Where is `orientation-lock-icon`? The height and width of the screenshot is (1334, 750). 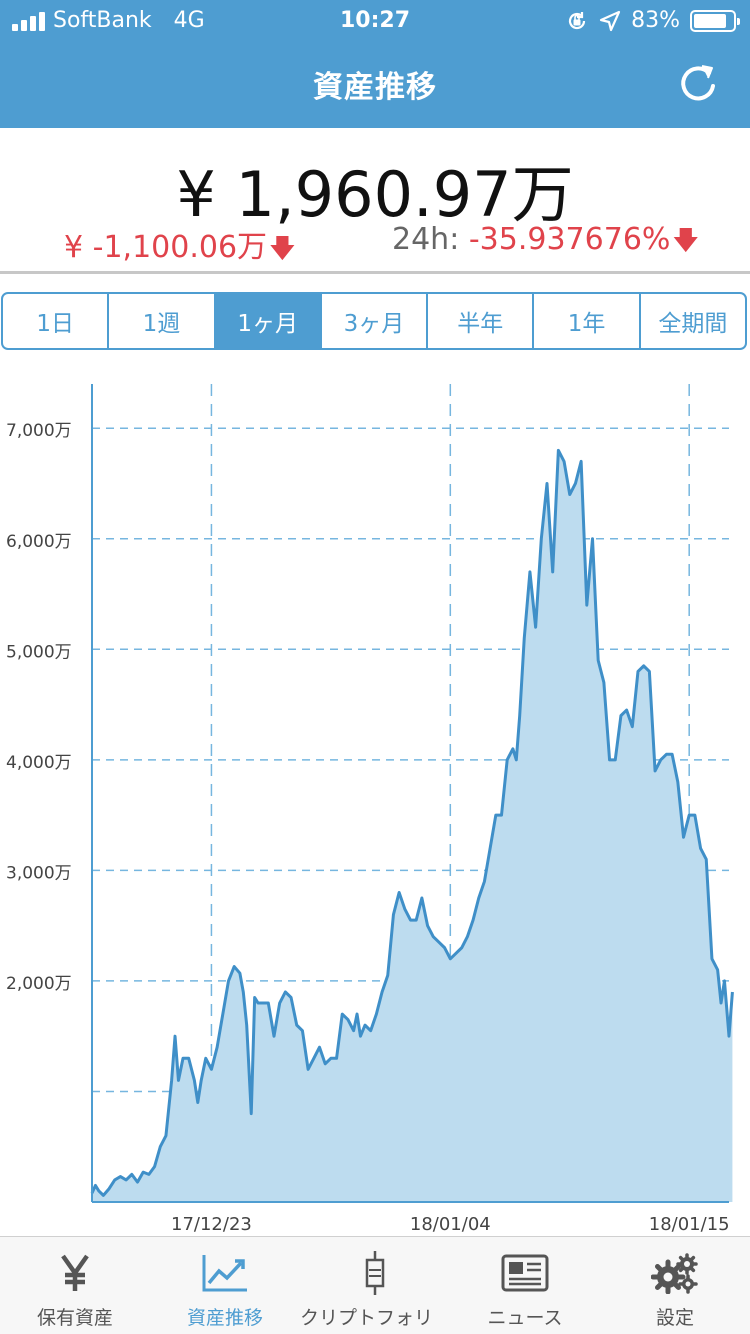 orientation-lock-icon is located at coordinates (577, 20).